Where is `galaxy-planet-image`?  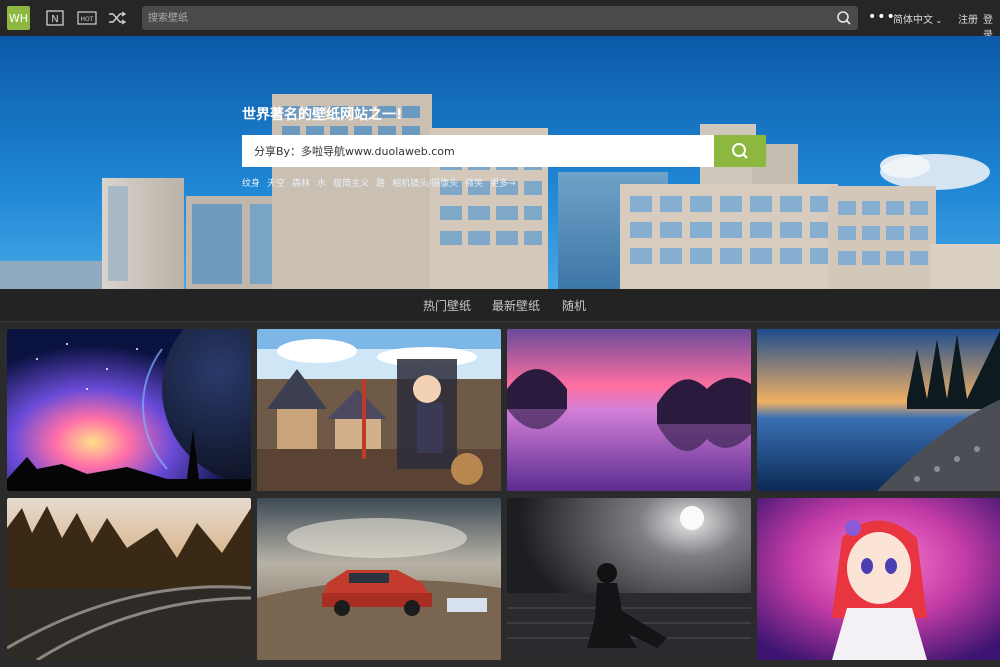 galaxy-planet-image is located at coordinates (129, 410).